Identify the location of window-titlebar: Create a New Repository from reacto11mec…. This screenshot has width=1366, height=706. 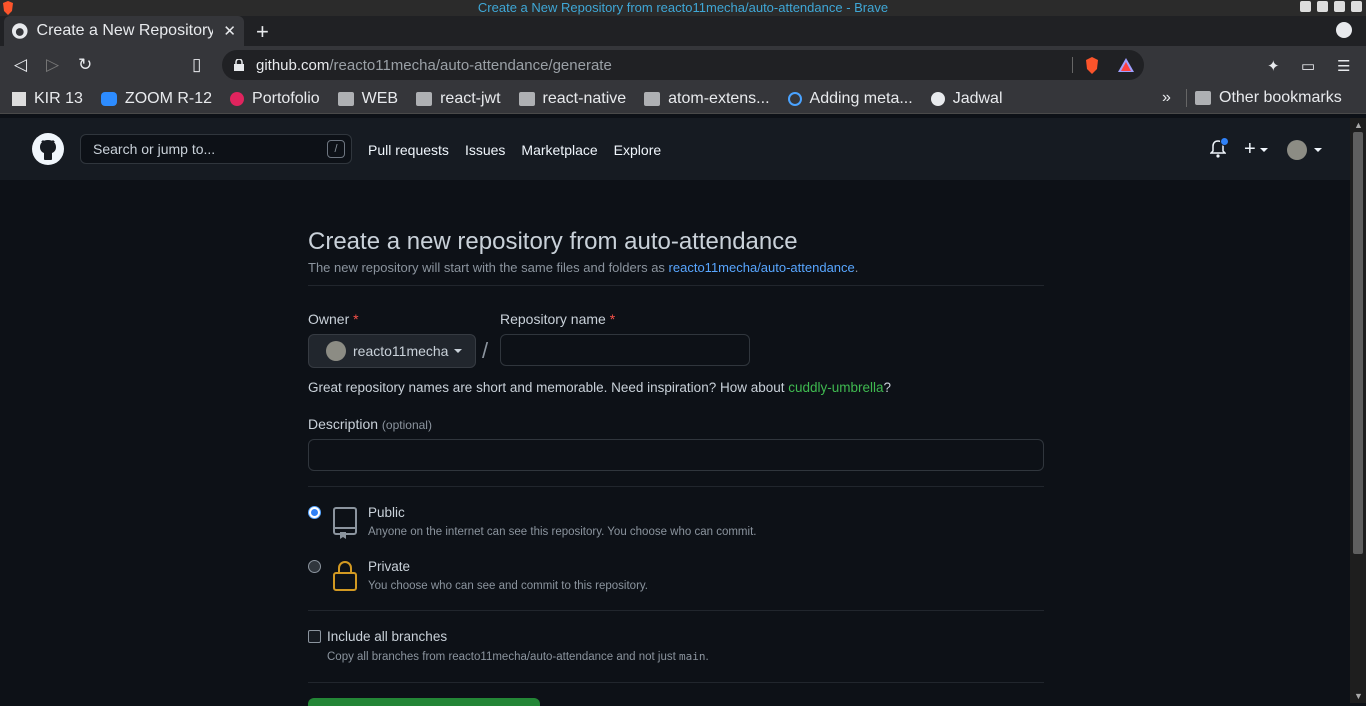
(683, 8).